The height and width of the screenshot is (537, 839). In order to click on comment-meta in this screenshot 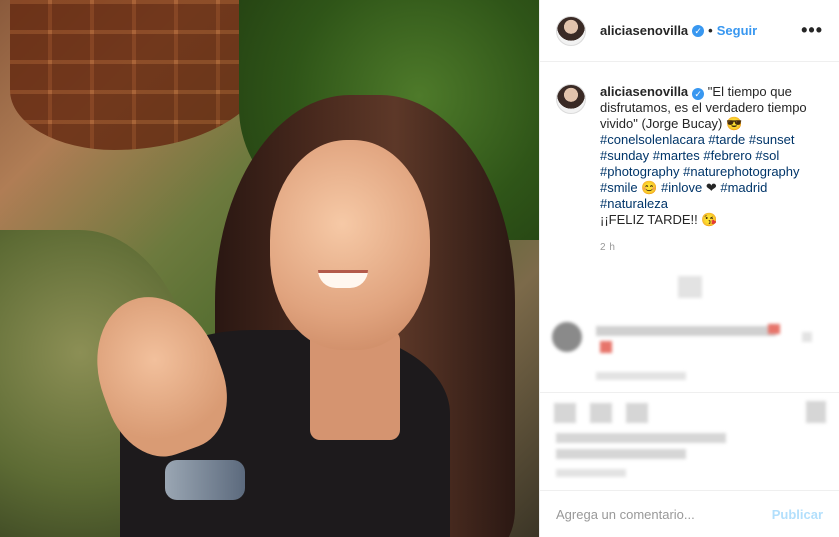, I will do `click(641, 376)`.